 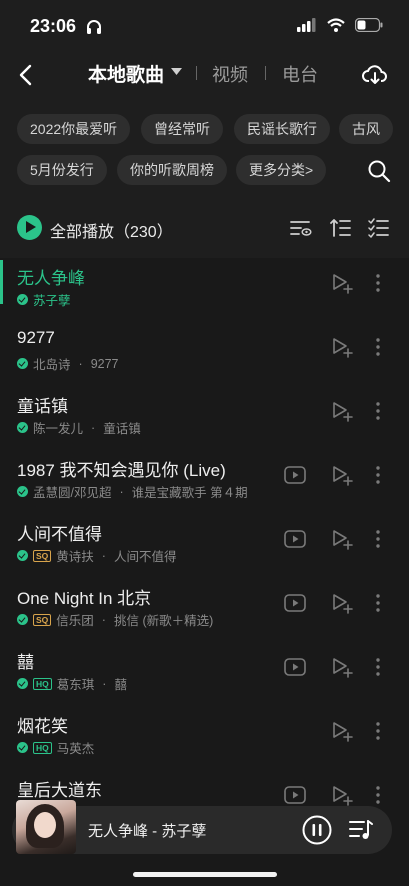 I want to click on back-button, so click(x=27, y=75).